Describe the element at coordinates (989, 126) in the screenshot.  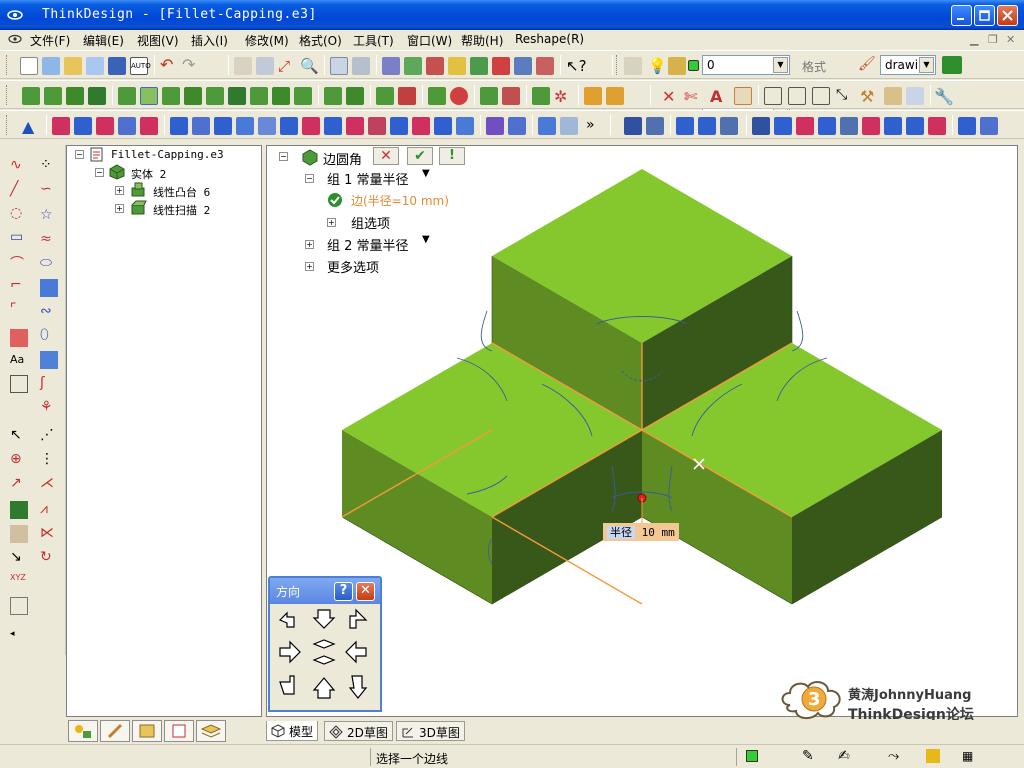
I see `reshape-options-icon` at that location.